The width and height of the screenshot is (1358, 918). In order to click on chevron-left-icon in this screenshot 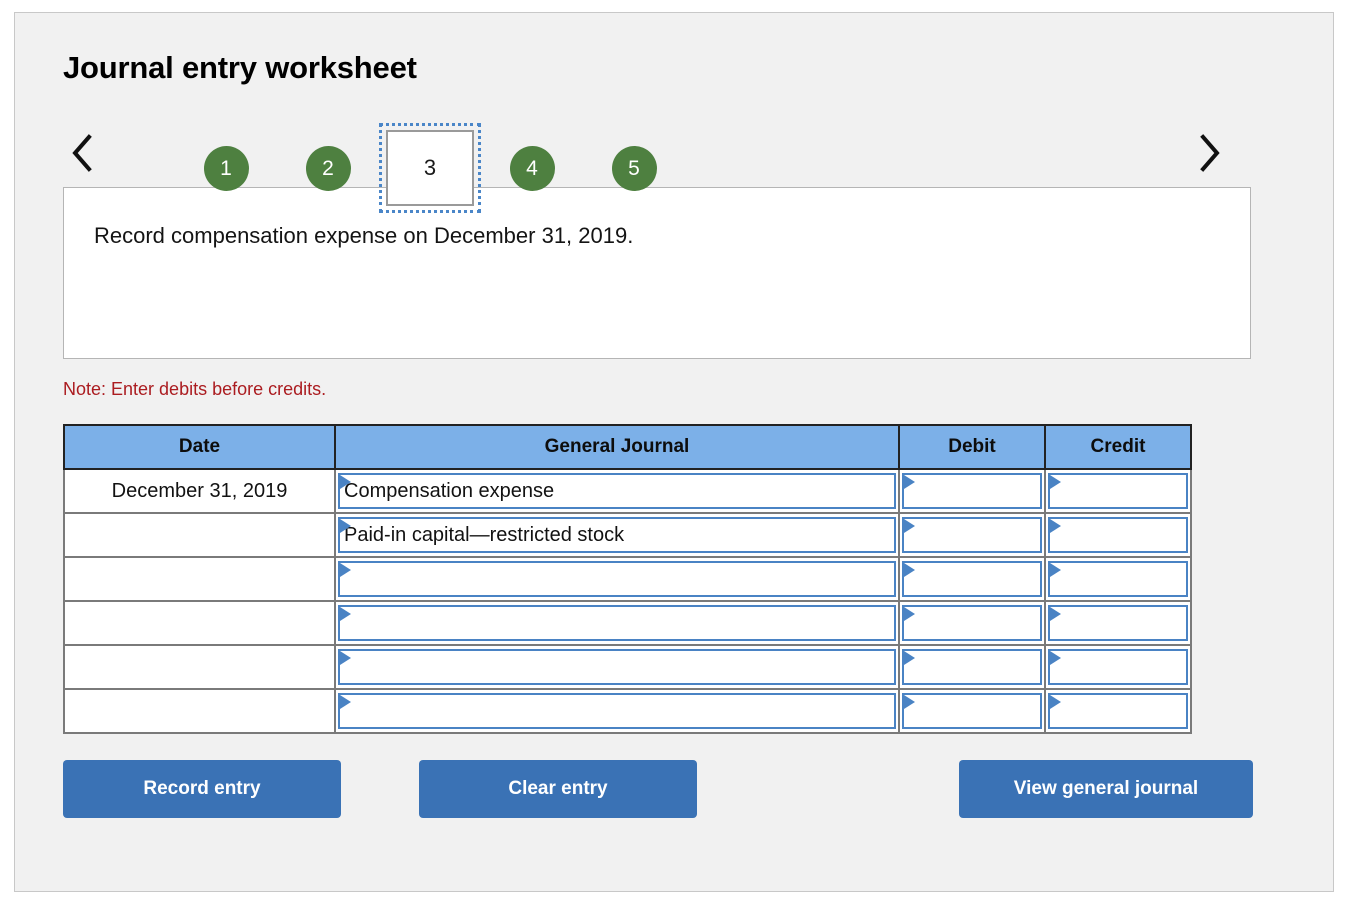, I will do `click(82, 153)`.